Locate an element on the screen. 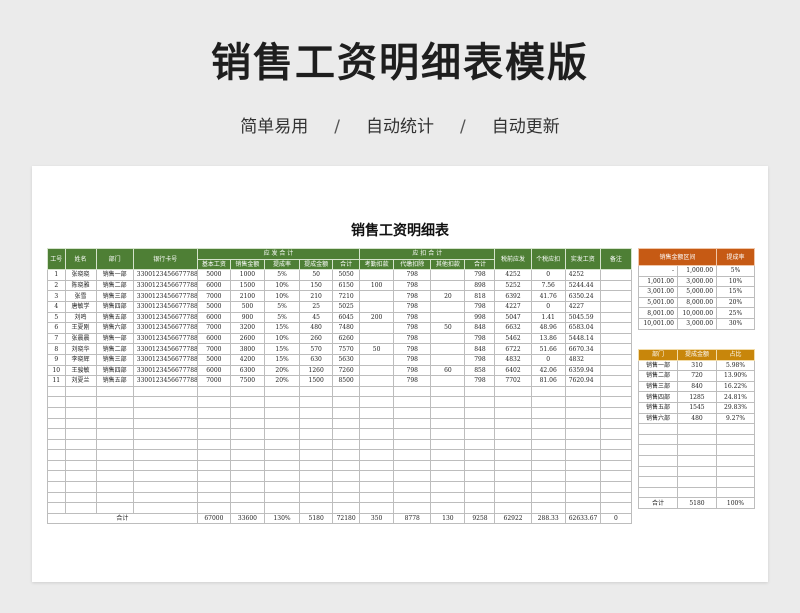  table-cell: 7000 is located at coordinates (213, 328).